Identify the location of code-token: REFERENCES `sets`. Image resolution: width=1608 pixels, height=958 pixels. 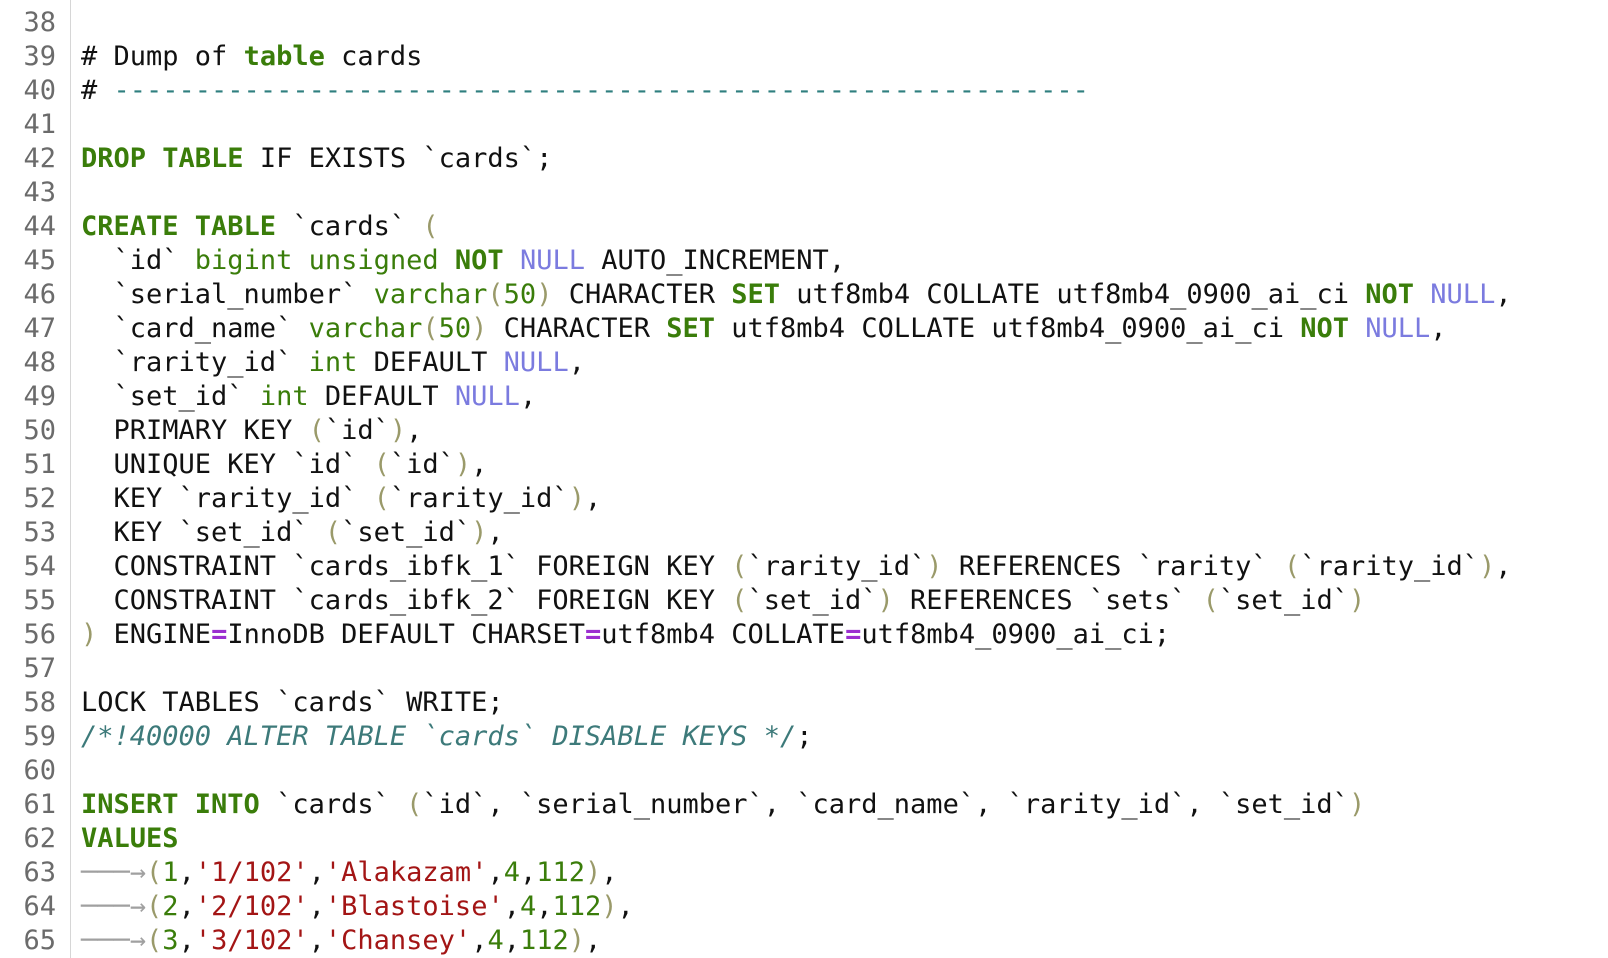
(1048, 600).